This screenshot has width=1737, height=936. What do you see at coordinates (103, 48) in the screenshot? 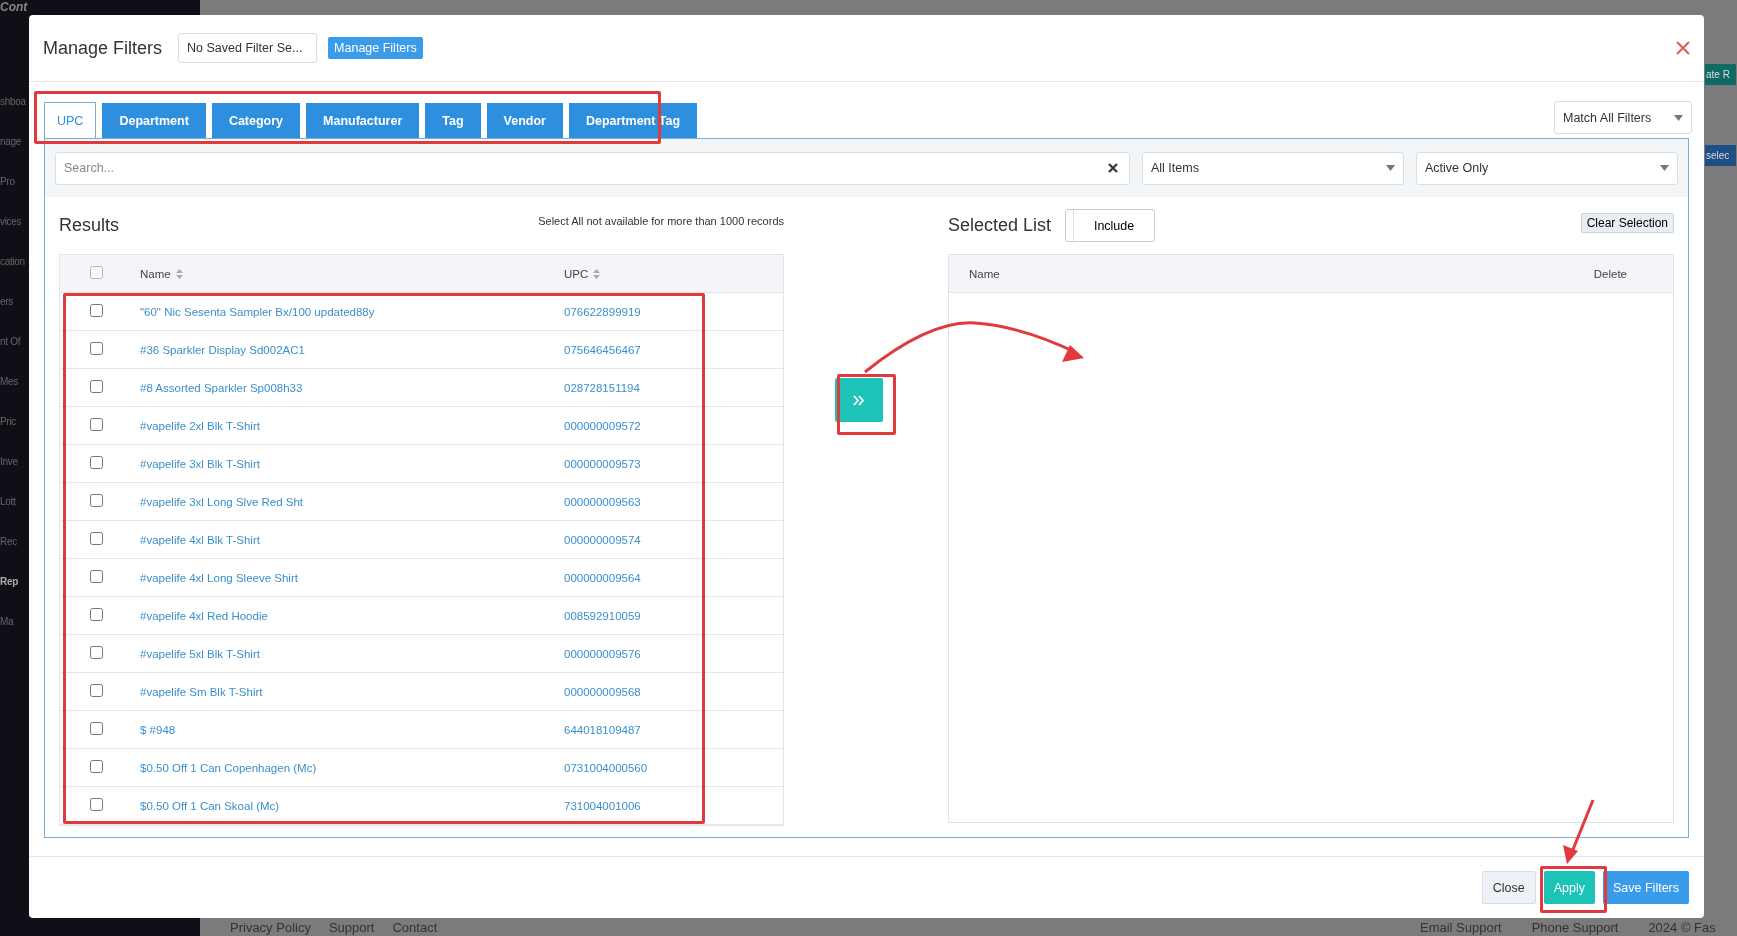
I see `modal-title: Manage Filters` at bounding box center [103, 48].